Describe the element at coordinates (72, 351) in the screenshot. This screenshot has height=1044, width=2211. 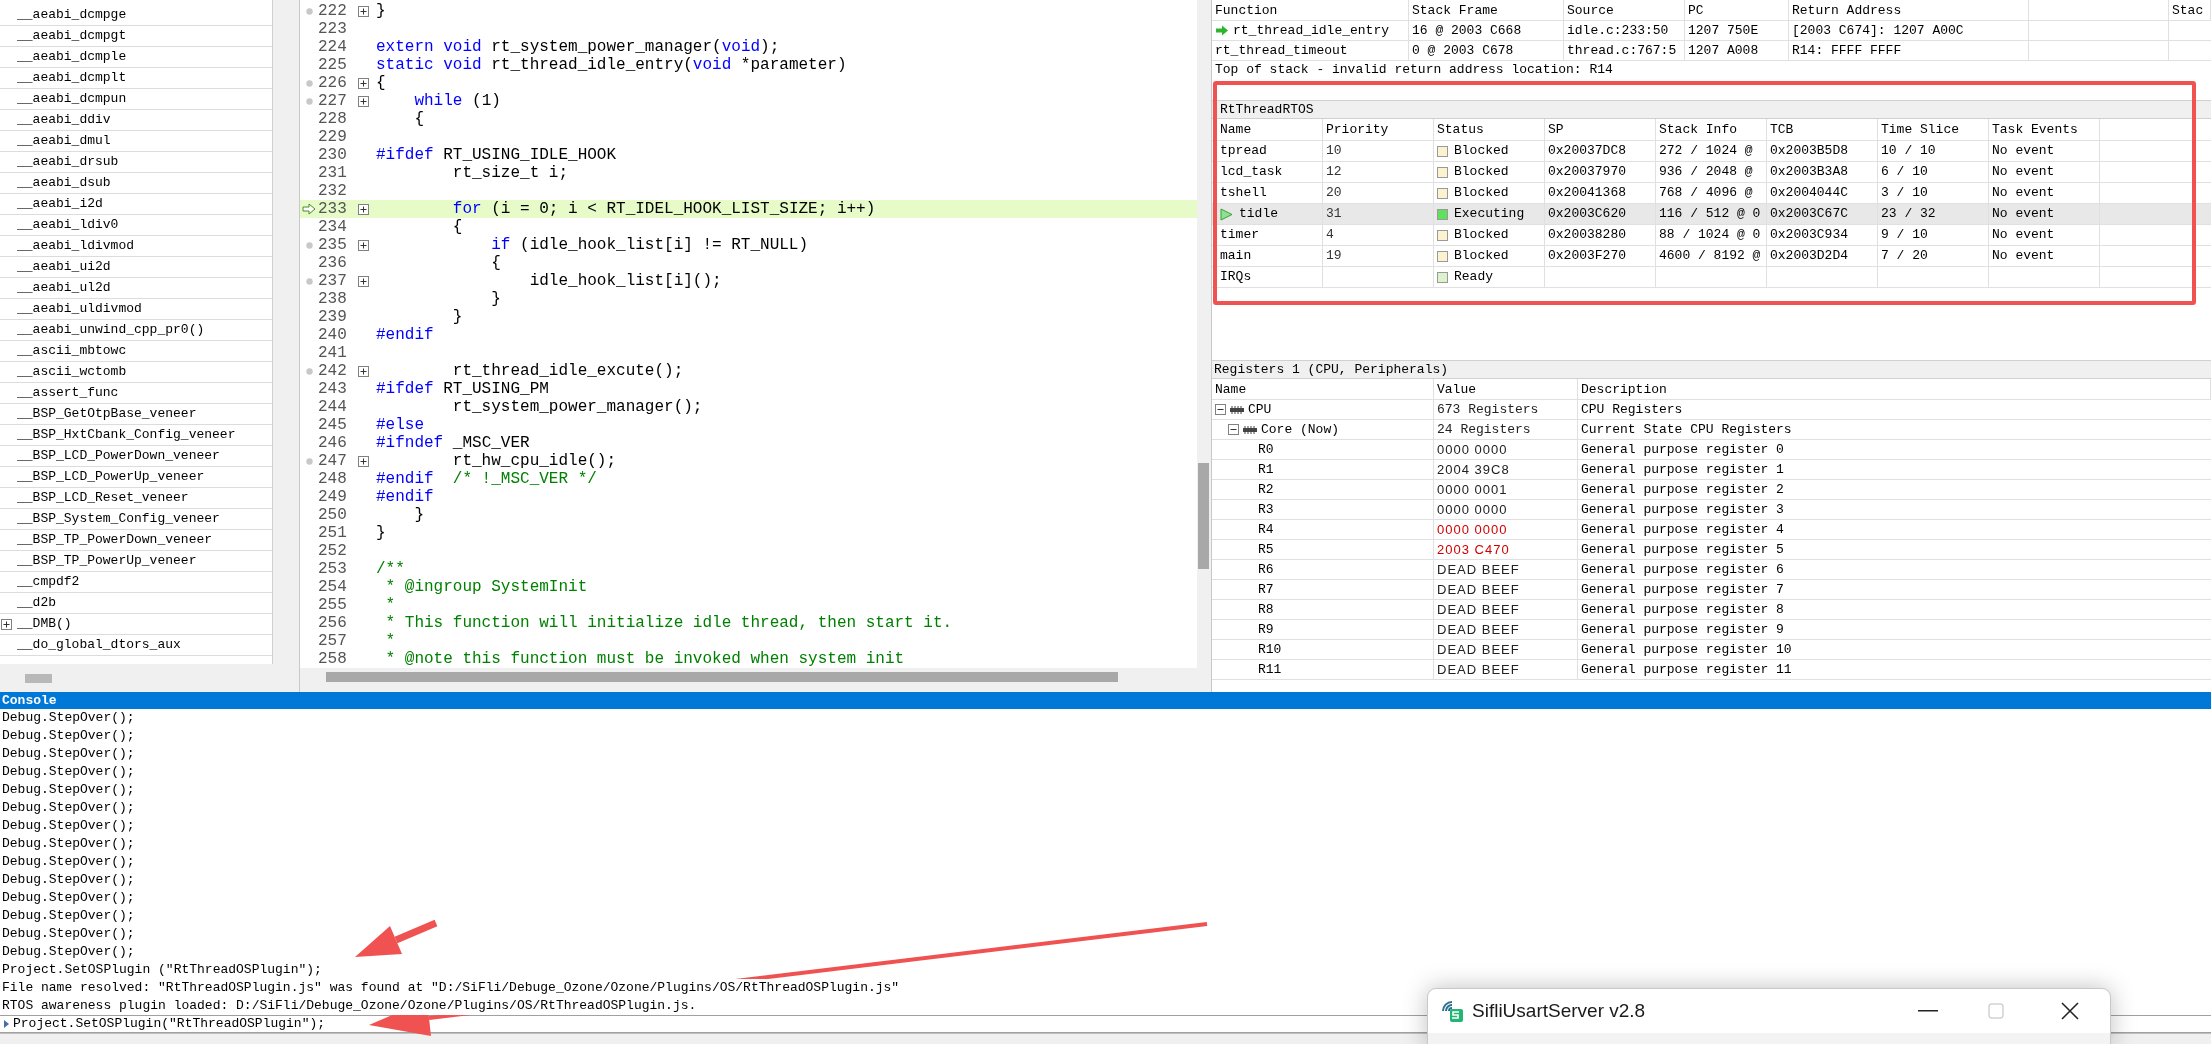
I see `symbol-item: __ascii_mbtowc` at that location.